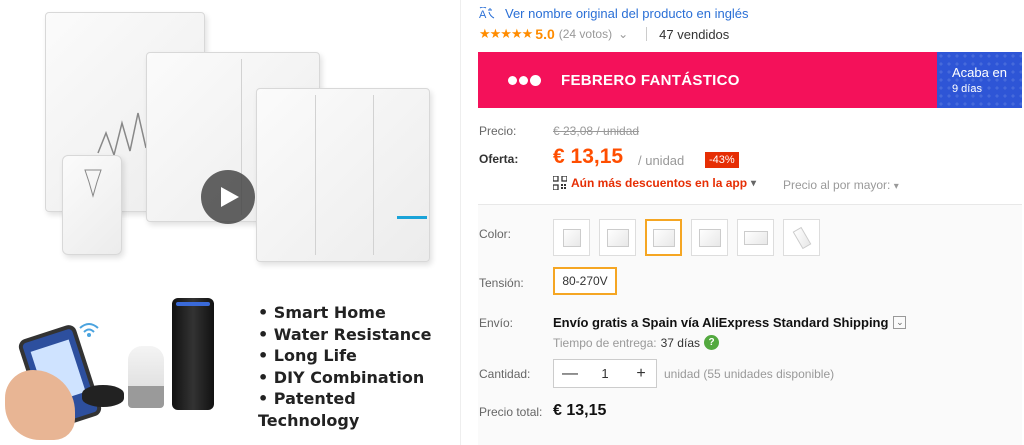  What do you see at coordinates (750, 80) in the screenshot?
I see `promo-banner: FEBRERO FANTÁSTICO Acaba en 9 días` at bounding box center [750, 80].